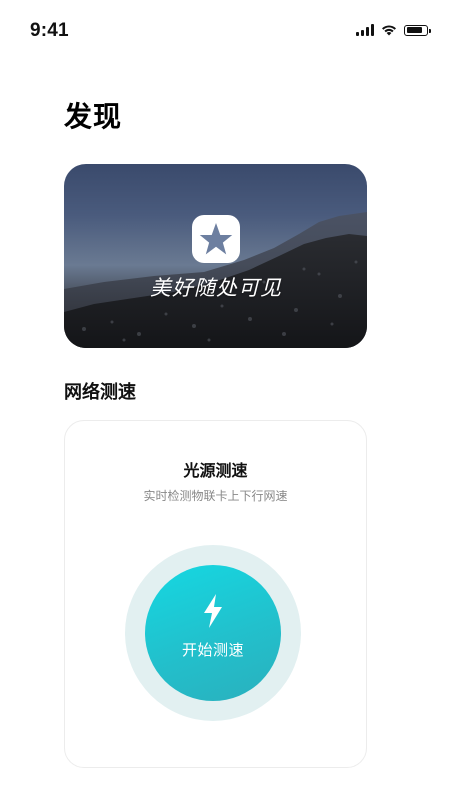 The width and height of the screenshot is (450, 800). I want to click on speed-test-title: 光源测速, so click(215, 470).